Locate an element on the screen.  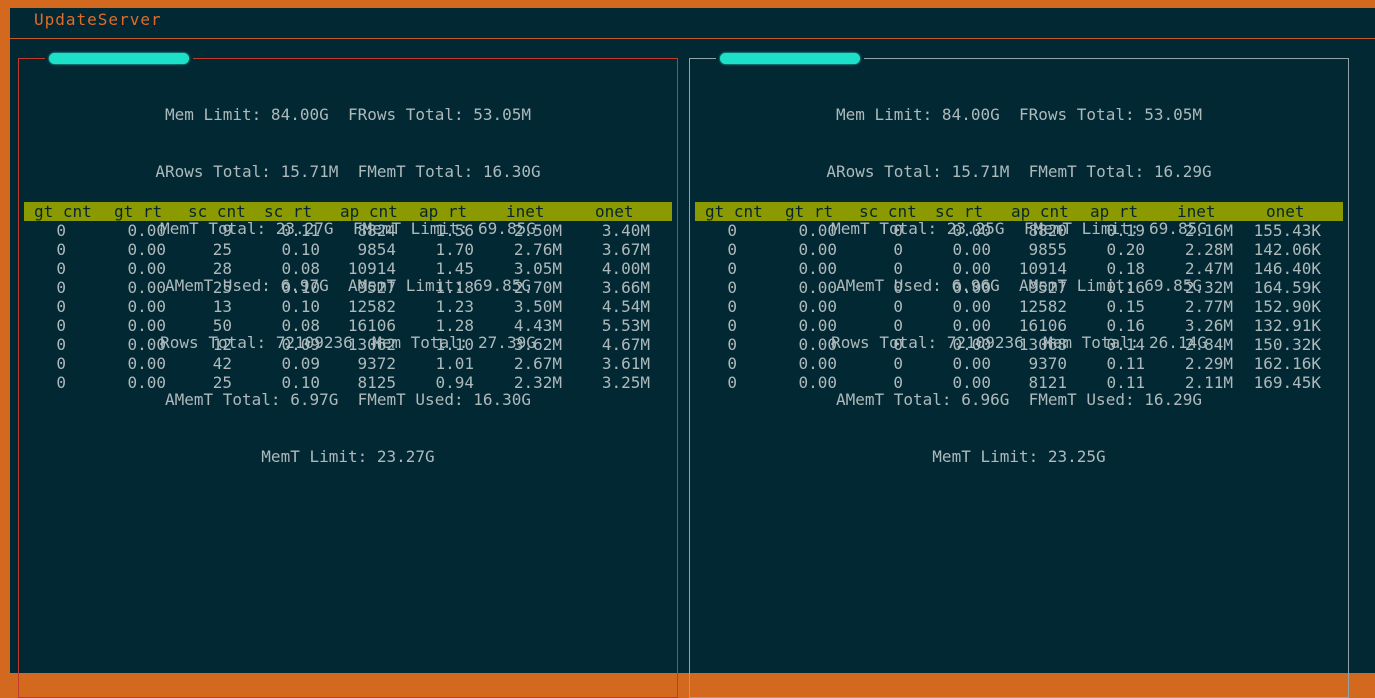
table-row: 0 0.00 0 0.00 9855 0.20 2.28M 142.06K is located at coordinates (1019, 249).